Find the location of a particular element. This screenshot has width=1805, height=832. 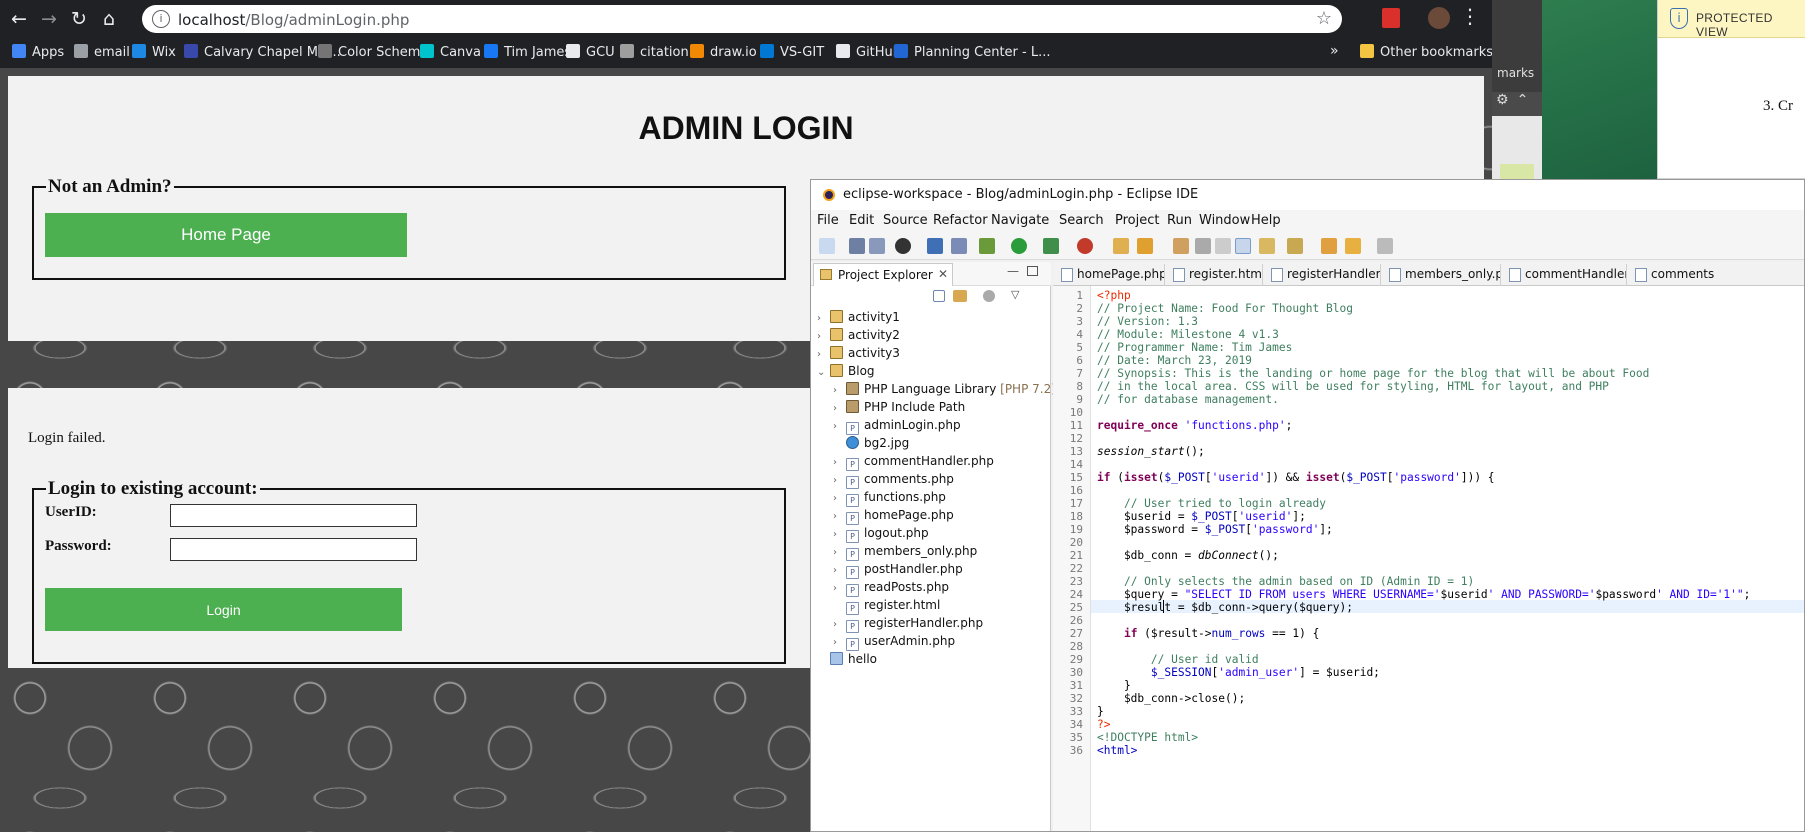

menu-item-window: Window is located at coordinates (1224, 220).